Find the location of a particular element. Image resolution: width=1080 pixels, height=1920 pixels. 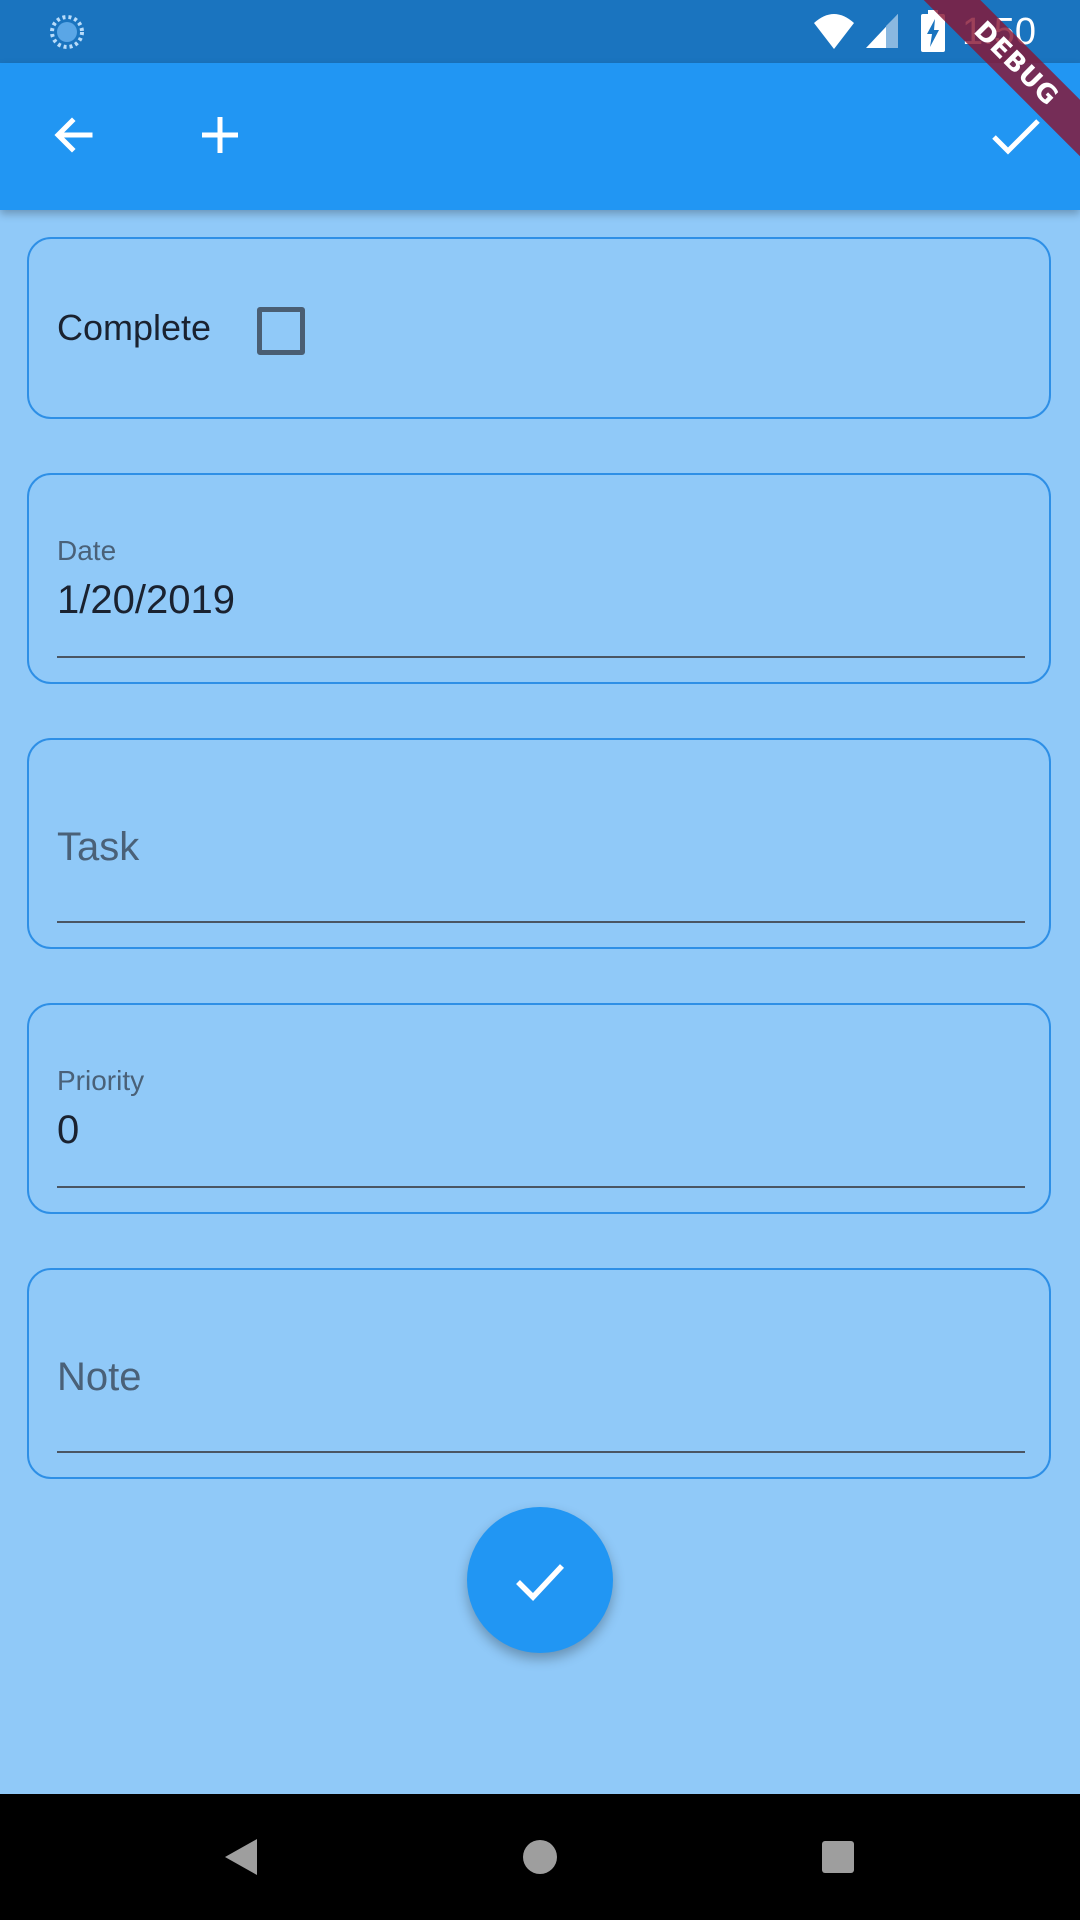

note-input: Note is located at coordinates (99, 1377).